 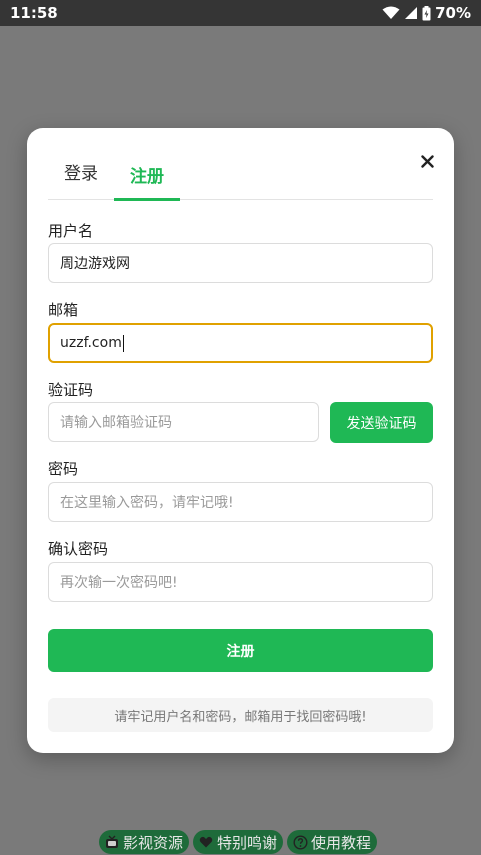 I want to click on wifi-icon, so click(x=391, y=12).